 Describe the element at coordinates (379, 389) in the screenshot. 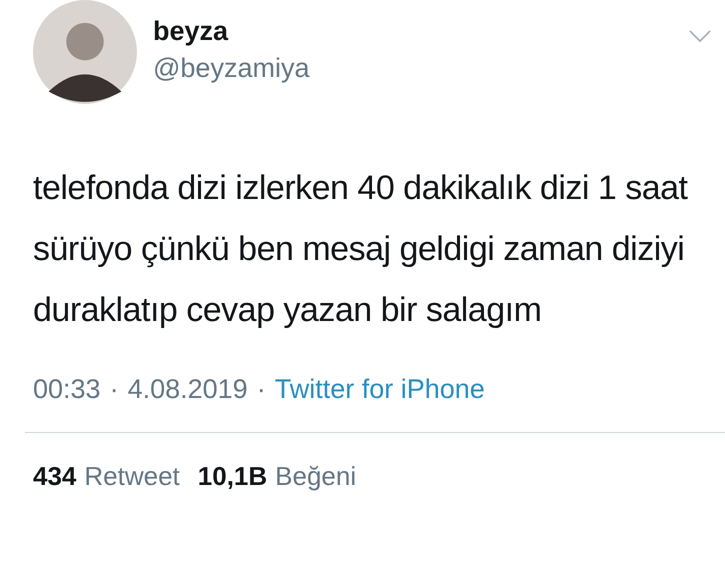

I see `source-link: Twitter for iPhone` at that location.